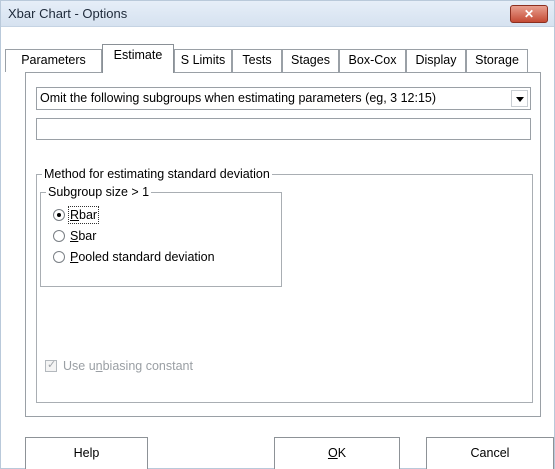 The width and height of the screenshot is (555, 469). I want to click on subgroup-size-label: Subgroup size > 1, so click(99, 192).